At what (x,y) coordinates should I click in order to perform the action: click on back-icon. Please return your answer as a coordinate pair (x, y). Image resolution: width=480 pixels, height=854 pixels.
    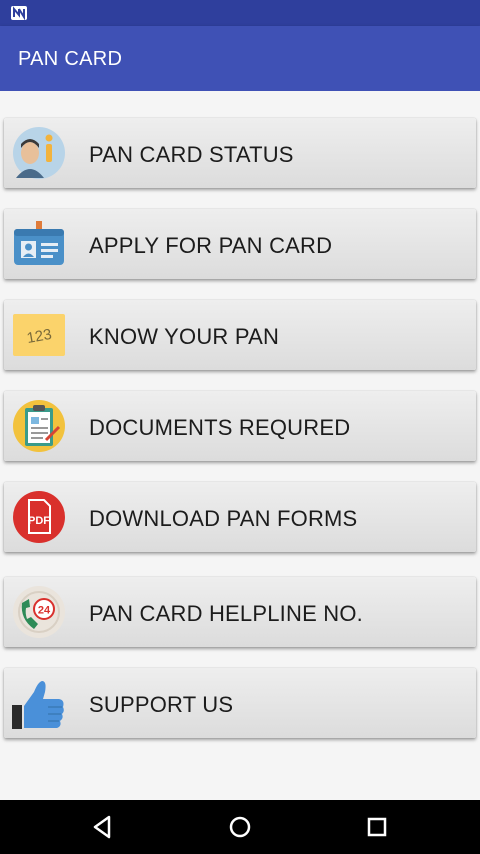
    Looking at the image, I should click on (102, 827).